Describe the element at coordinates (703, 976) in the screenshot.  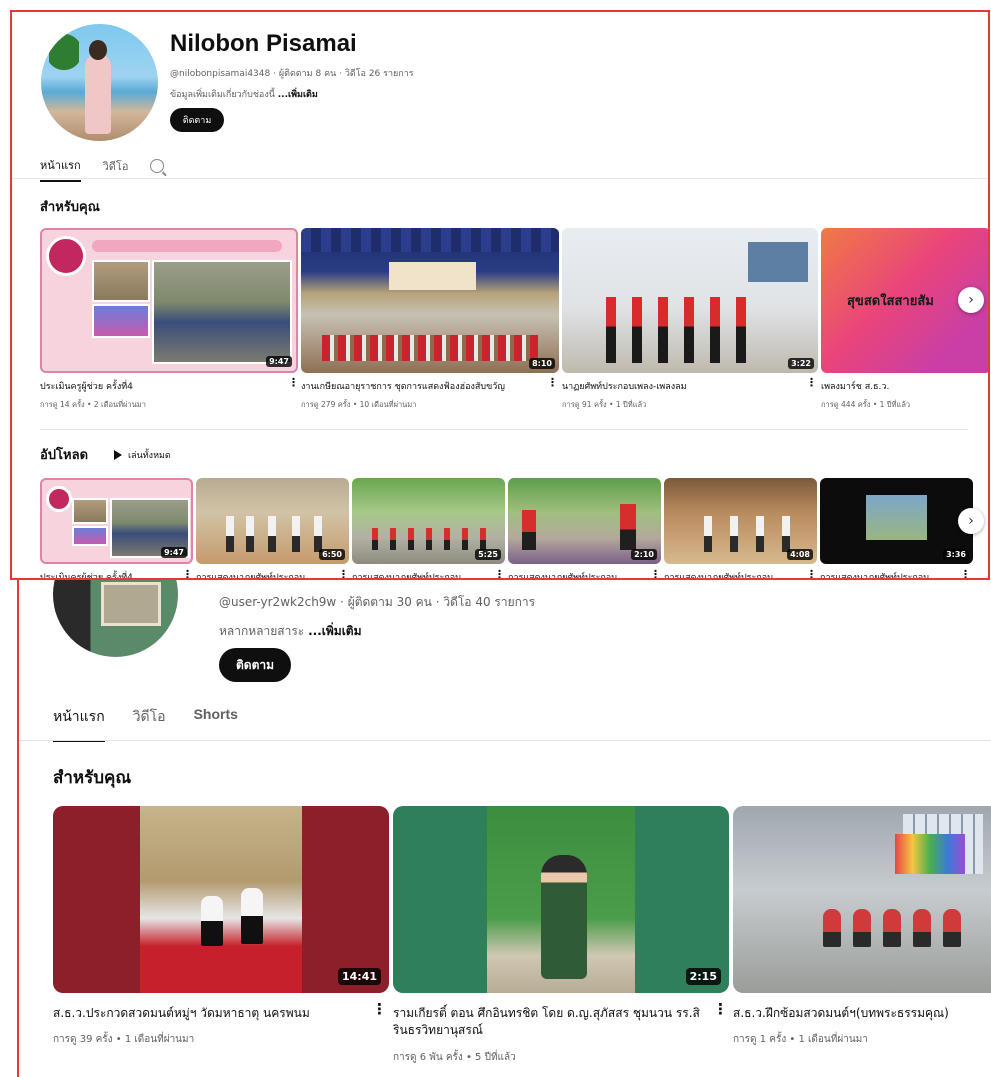
I see `video-duration: 2:15` at that location.